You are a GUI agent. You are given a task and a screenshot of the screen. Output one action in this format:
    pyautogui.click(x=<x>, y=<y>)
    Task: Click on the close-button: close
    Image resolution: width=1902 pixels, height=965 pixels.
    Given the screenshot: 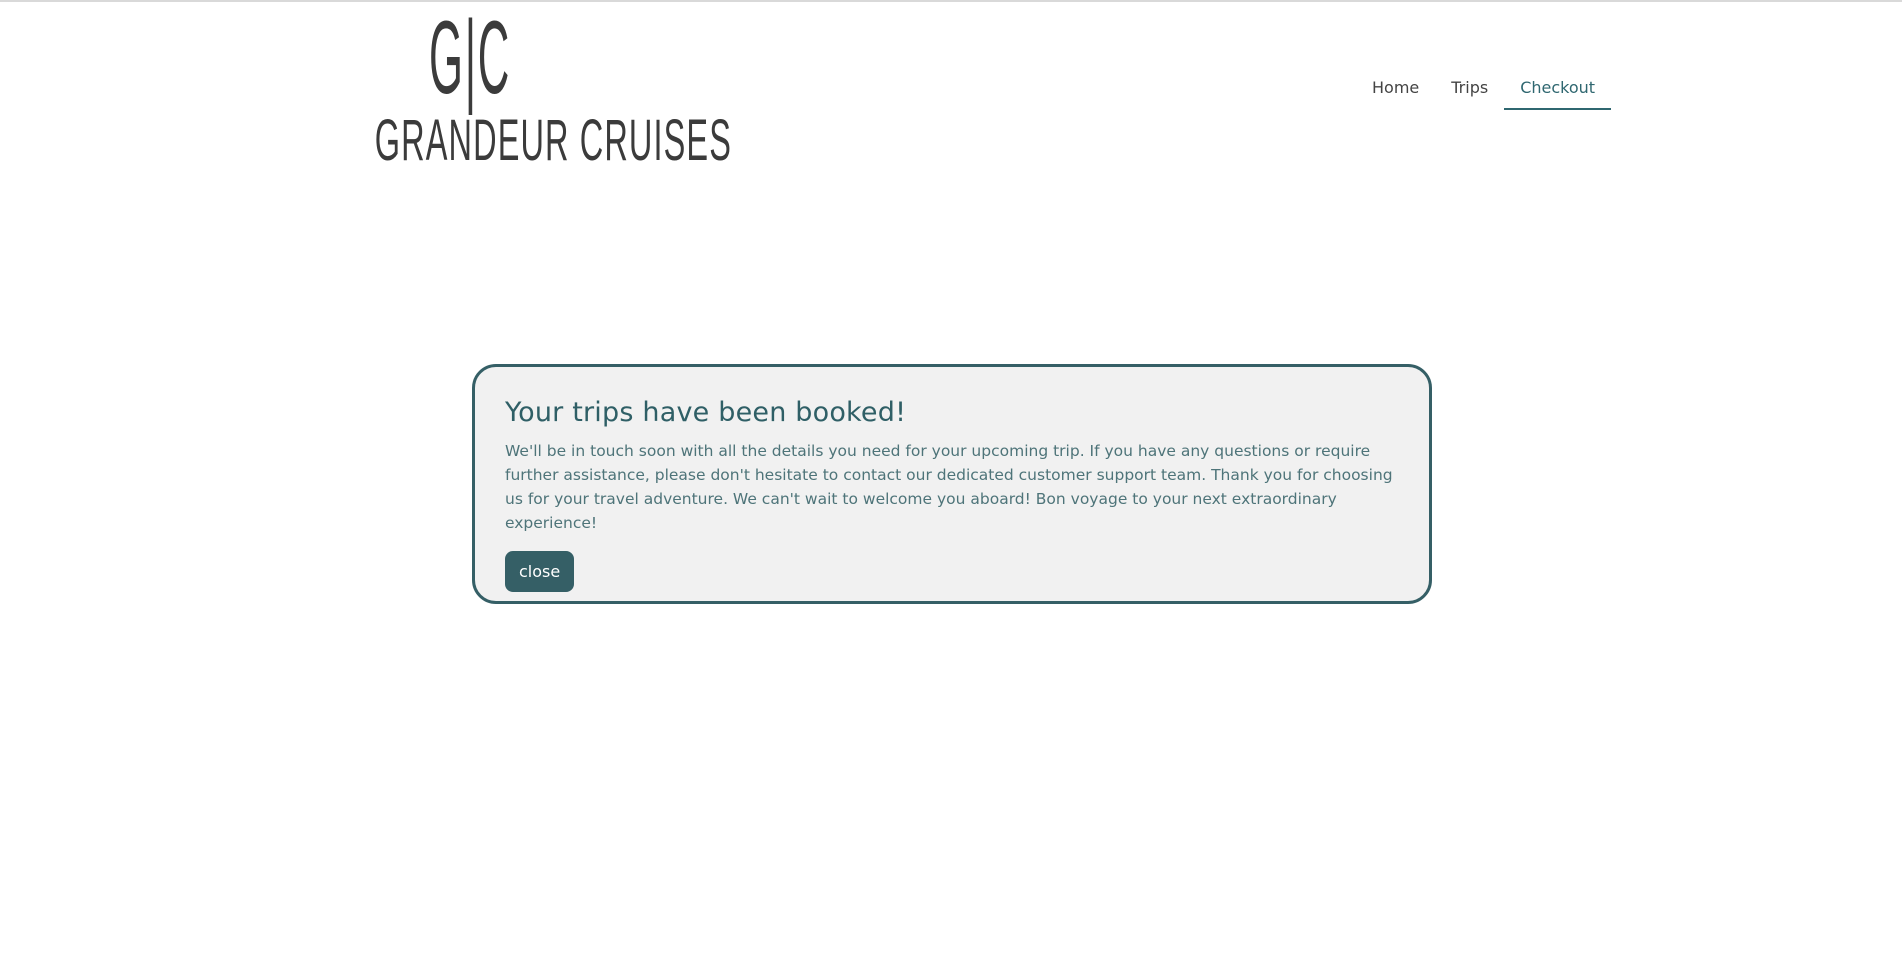 What is the action you would take?
    pyautogui.click(x=540, y=572)
    